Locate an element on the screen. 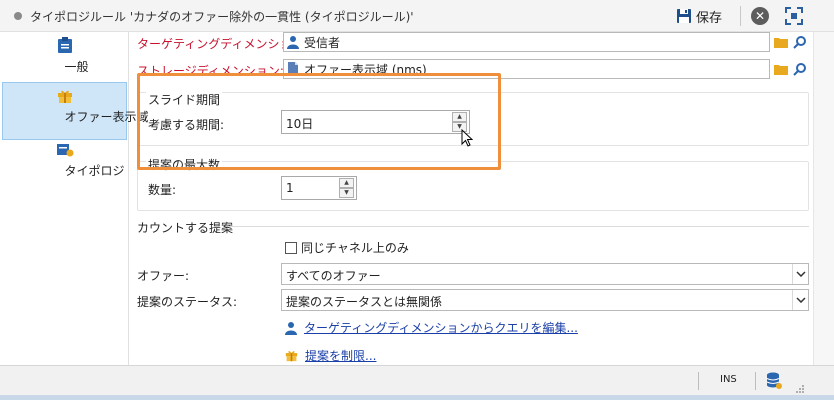 The height and width of the screenshot is (400, 834). insert-mode-indicator: INS is located at coordinates (728, 379).